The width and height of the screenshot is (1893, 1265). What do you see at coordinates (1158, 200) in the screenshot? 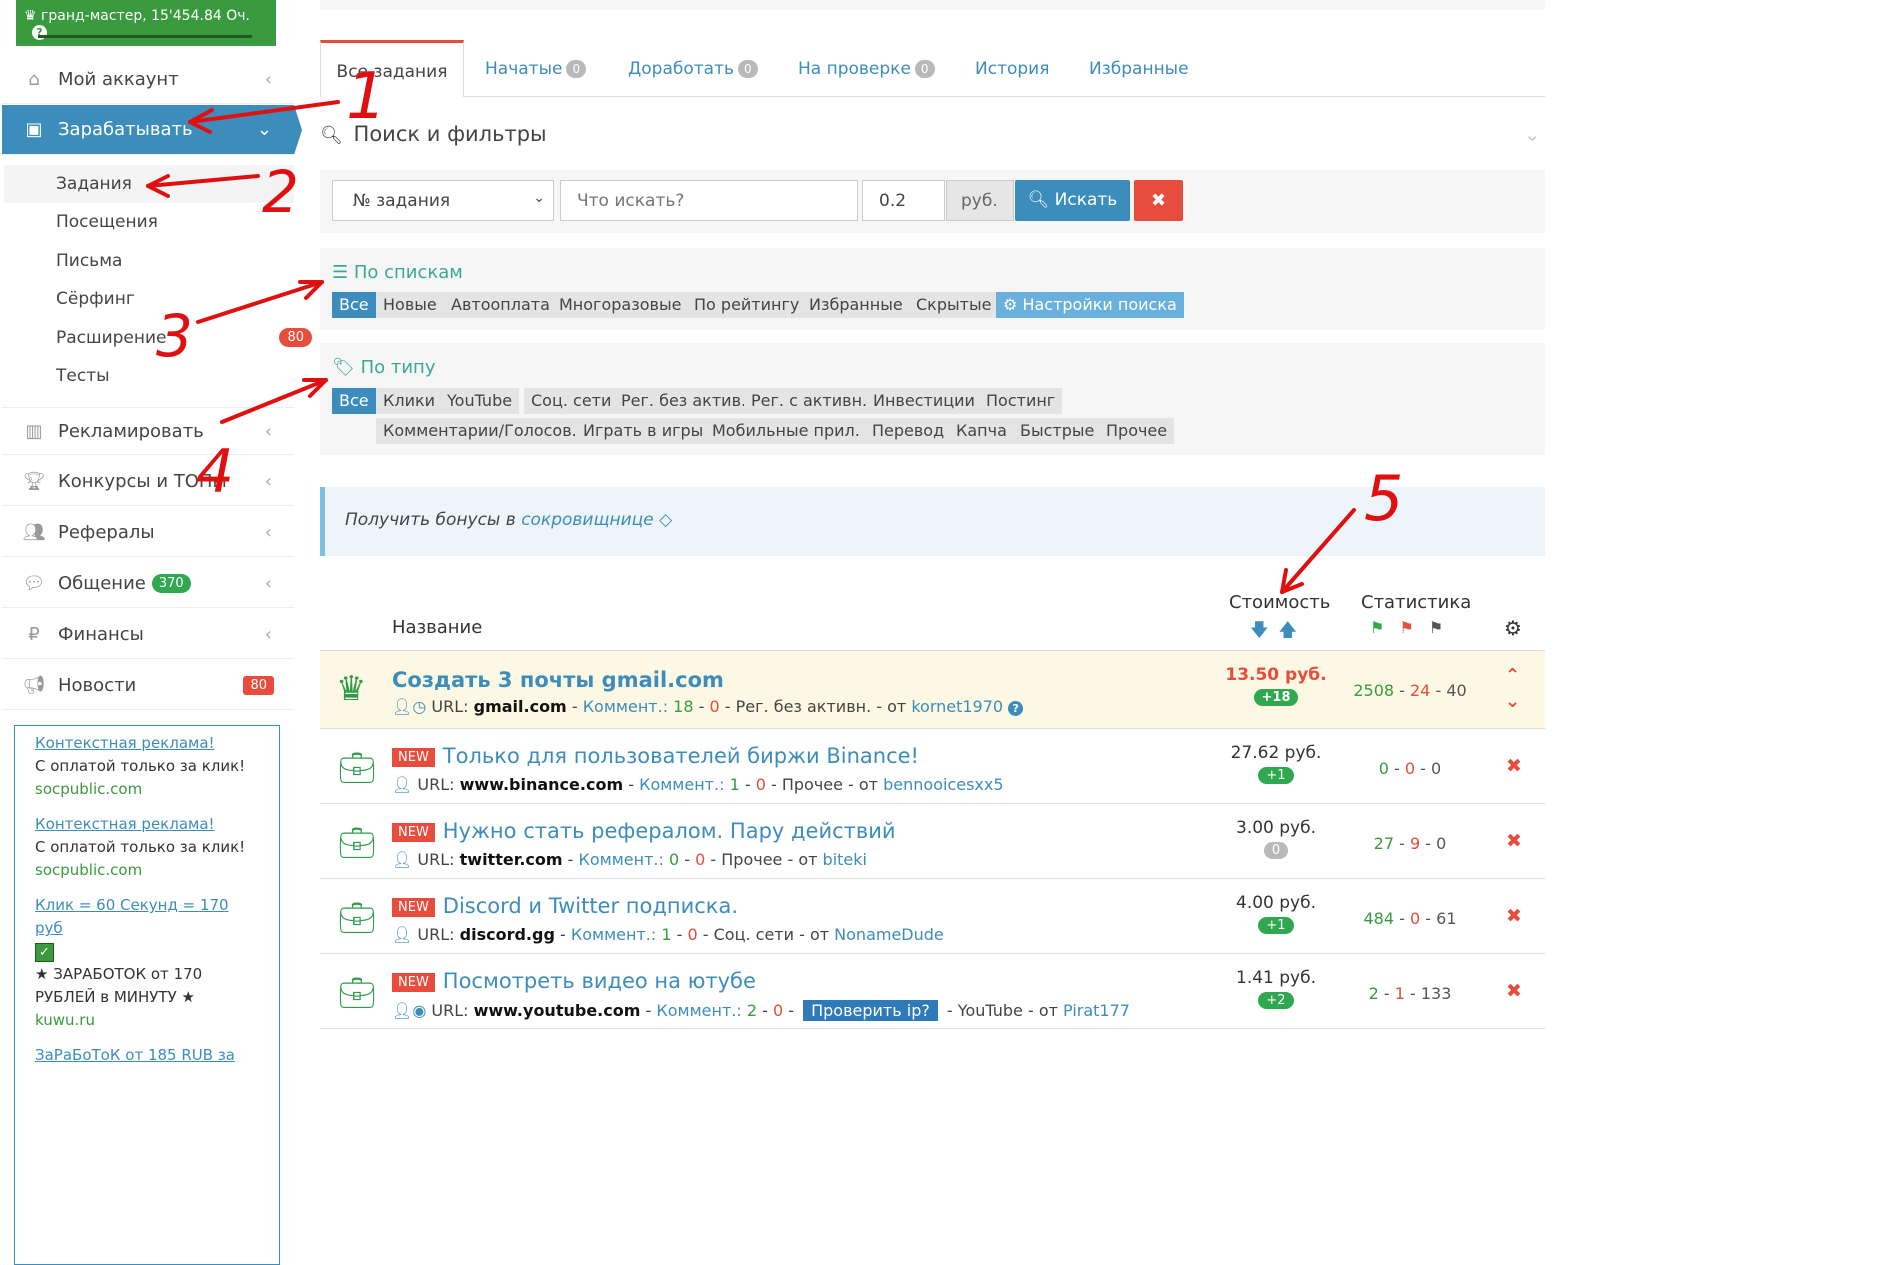
I see `clear-button: ✖` at bounding box center [1158, 200].